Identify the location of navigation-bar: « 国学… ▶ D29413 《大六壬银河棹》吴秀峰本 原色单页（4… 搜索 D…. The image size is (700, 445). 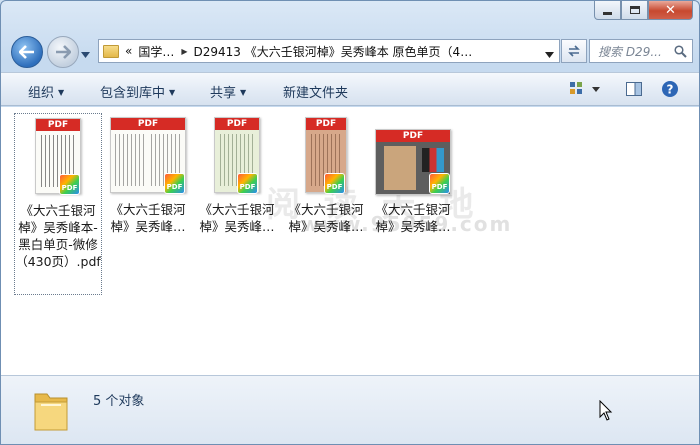
(350, 51).